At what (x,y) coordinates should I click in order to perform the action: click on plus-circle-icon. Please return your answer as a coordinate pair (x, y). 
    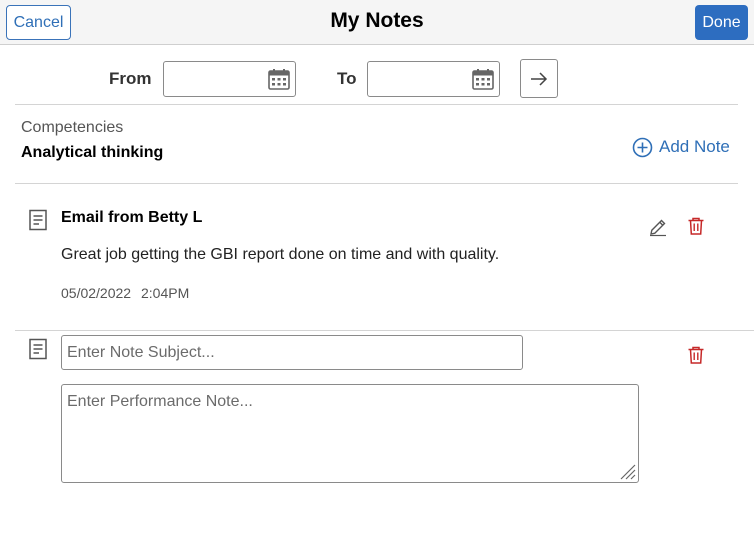
    Looking at the image, I should click on (642, 147).